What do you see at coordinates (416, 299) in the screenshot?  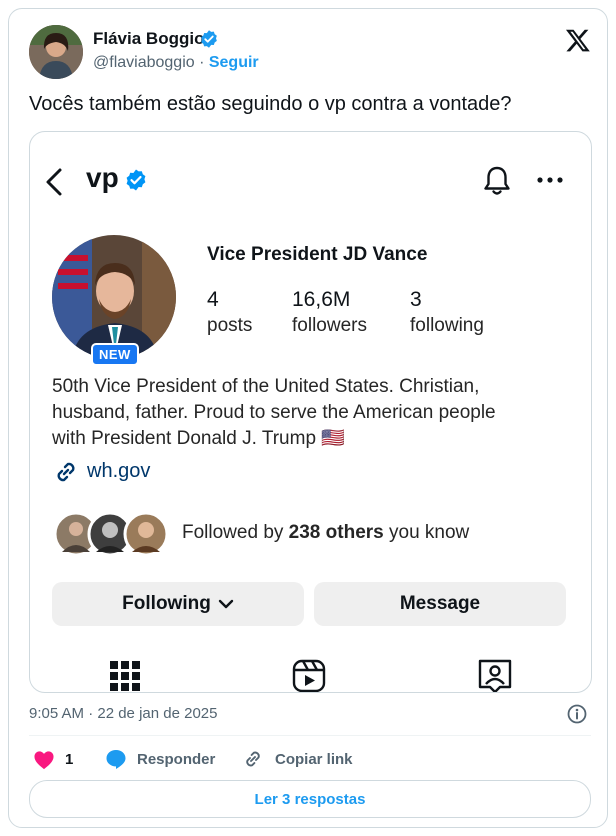 I see `stat-following-value: 3` at bounding box center [416, 299].